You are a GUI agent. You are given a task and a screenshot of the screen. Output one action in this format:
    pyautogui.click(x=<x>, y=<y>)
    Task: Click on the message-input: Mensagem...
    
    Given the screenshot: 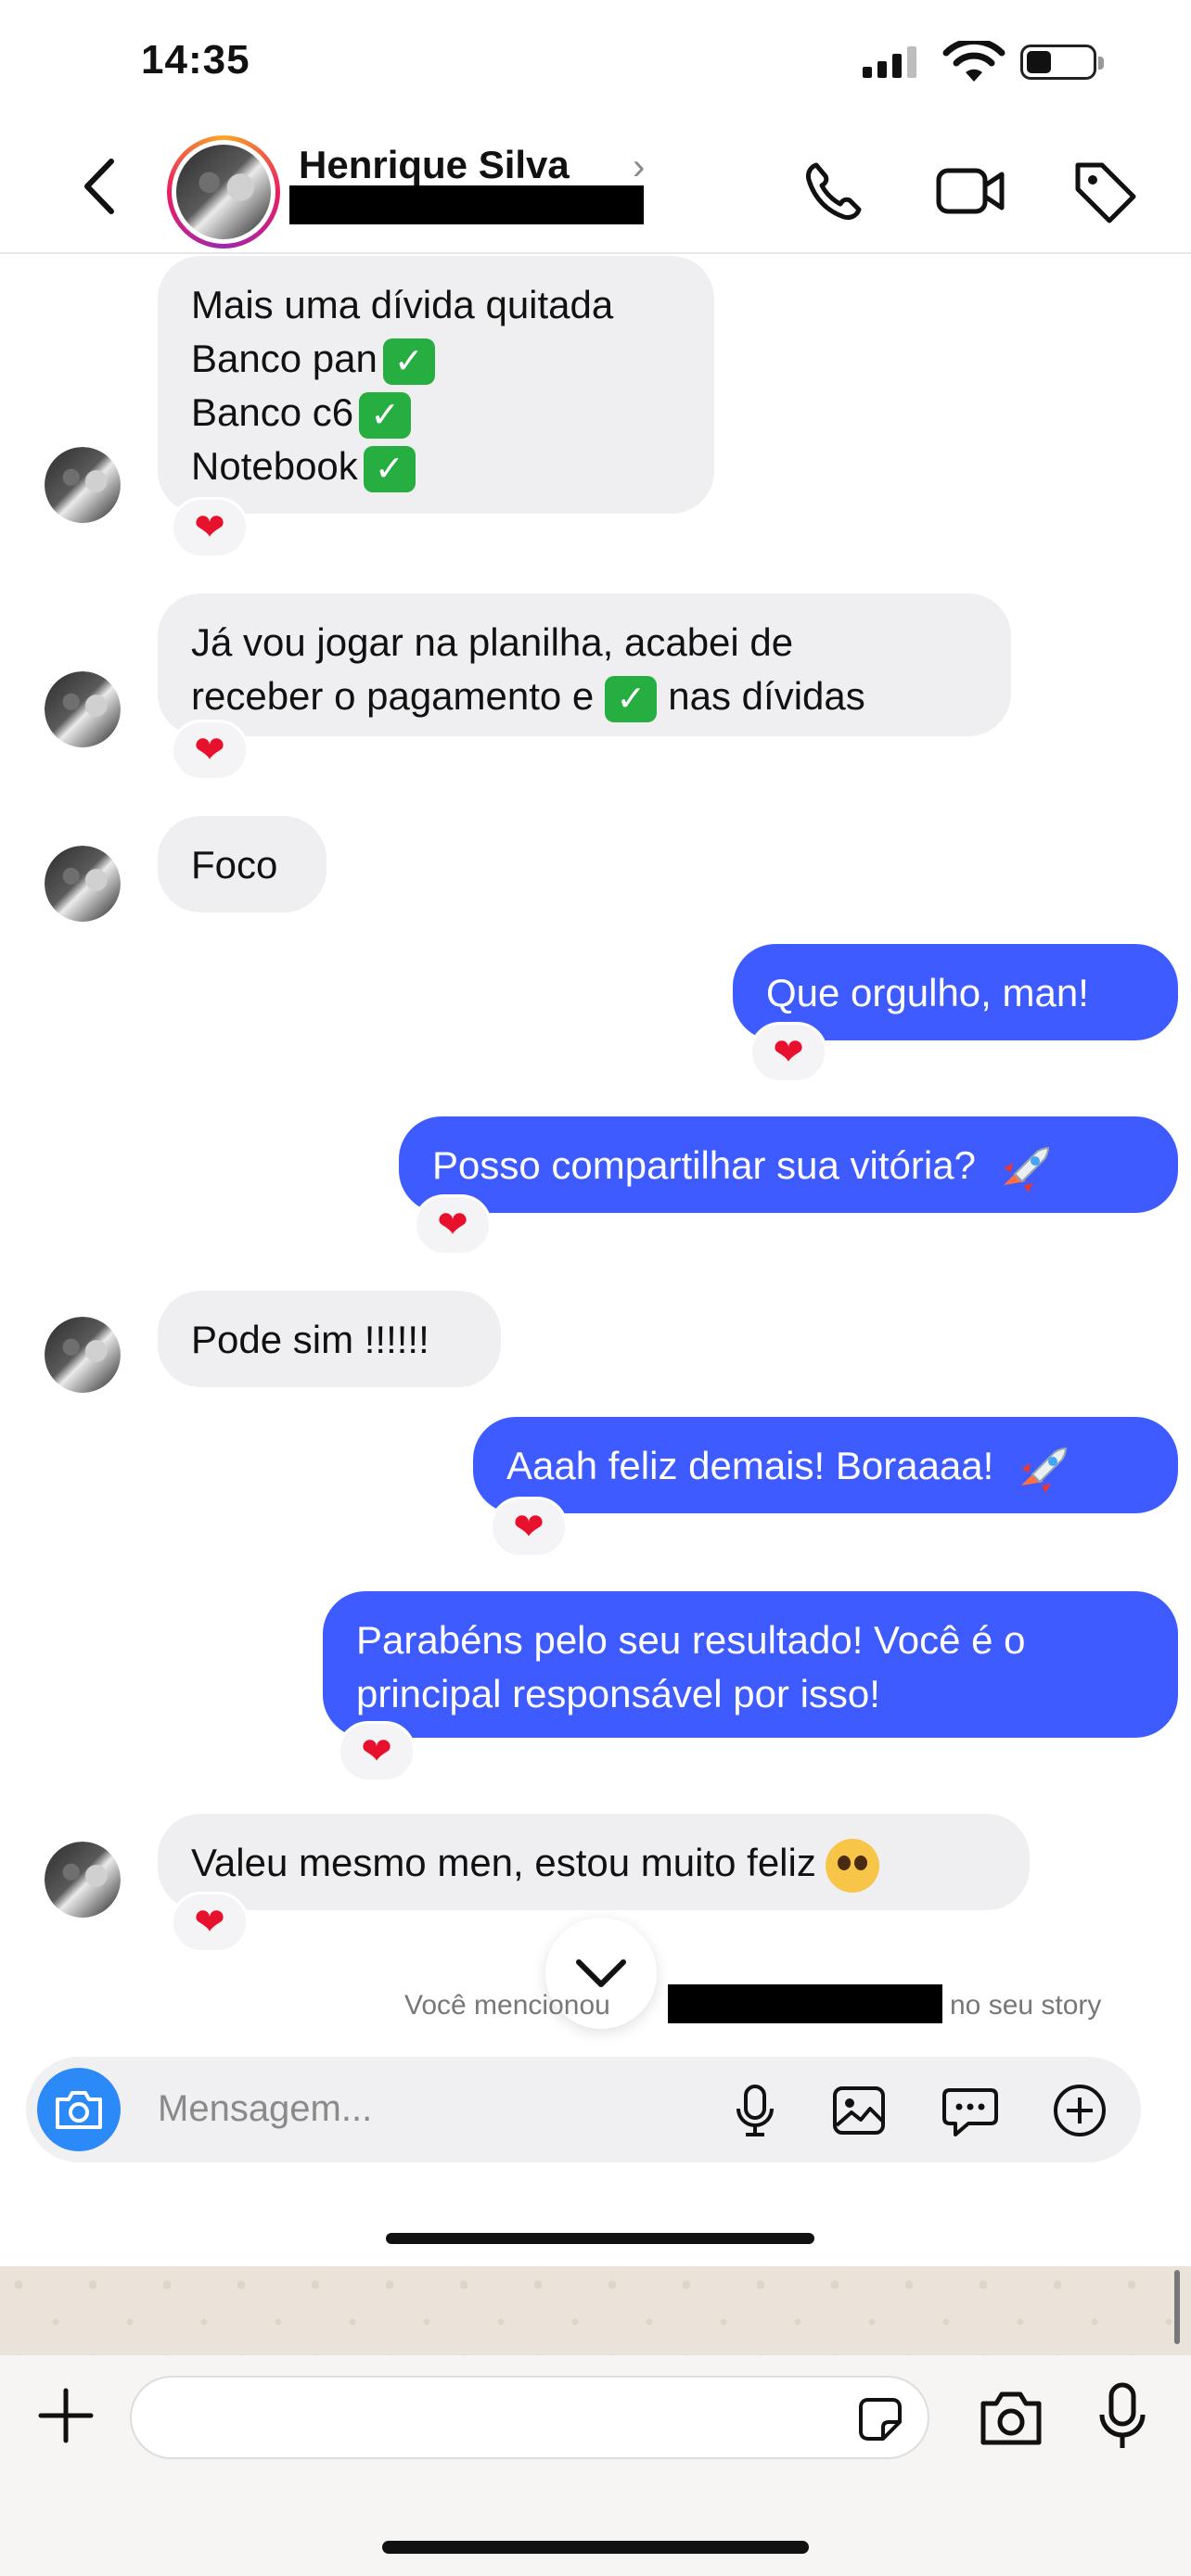 What is the action you would take?
    pyautogui.click(x=265, y=2109)
    